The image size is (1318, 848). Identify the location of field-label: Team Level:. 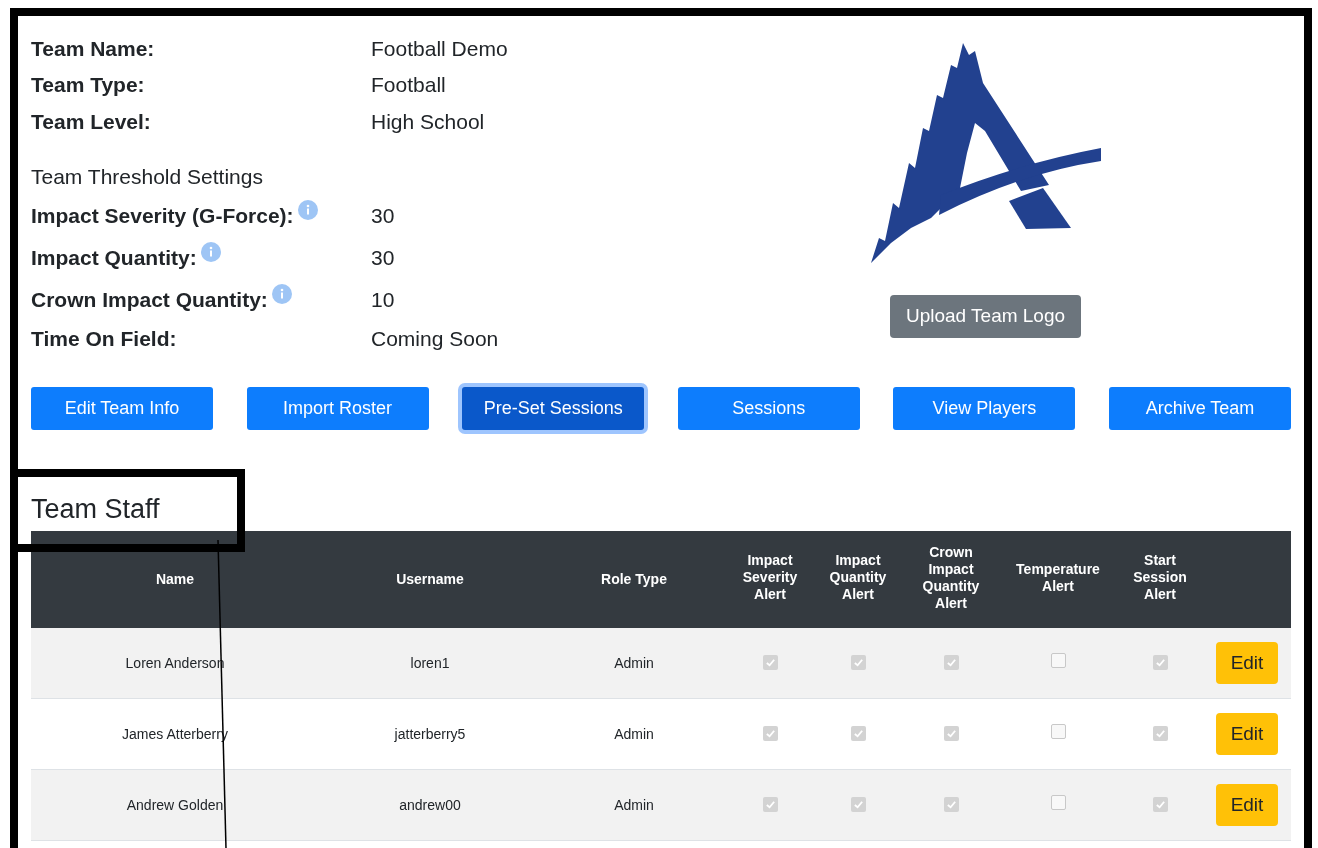
(91, 121).